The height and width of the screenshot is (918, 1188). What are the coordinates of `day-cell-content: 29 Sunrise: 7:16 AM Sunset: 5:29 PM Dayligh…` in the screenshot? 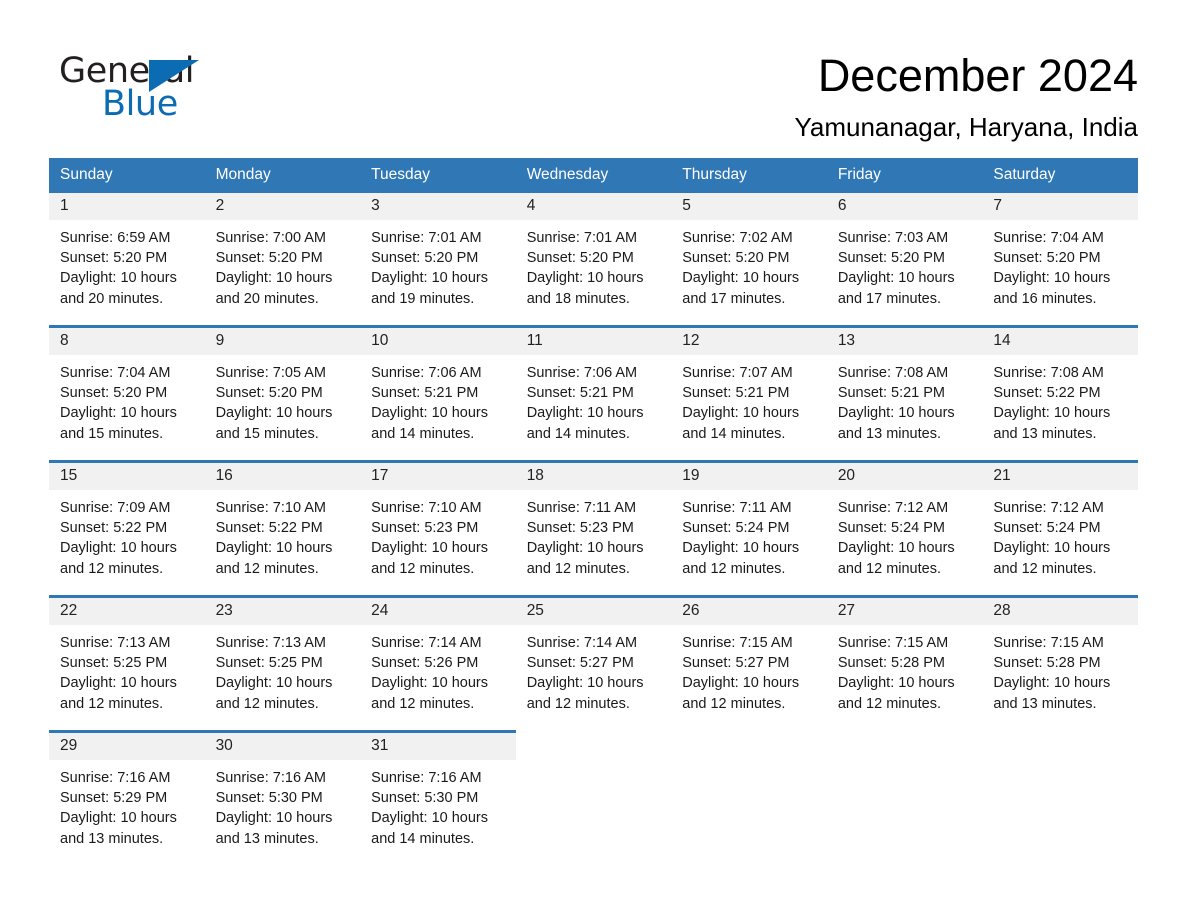 It's located at (127, 799).